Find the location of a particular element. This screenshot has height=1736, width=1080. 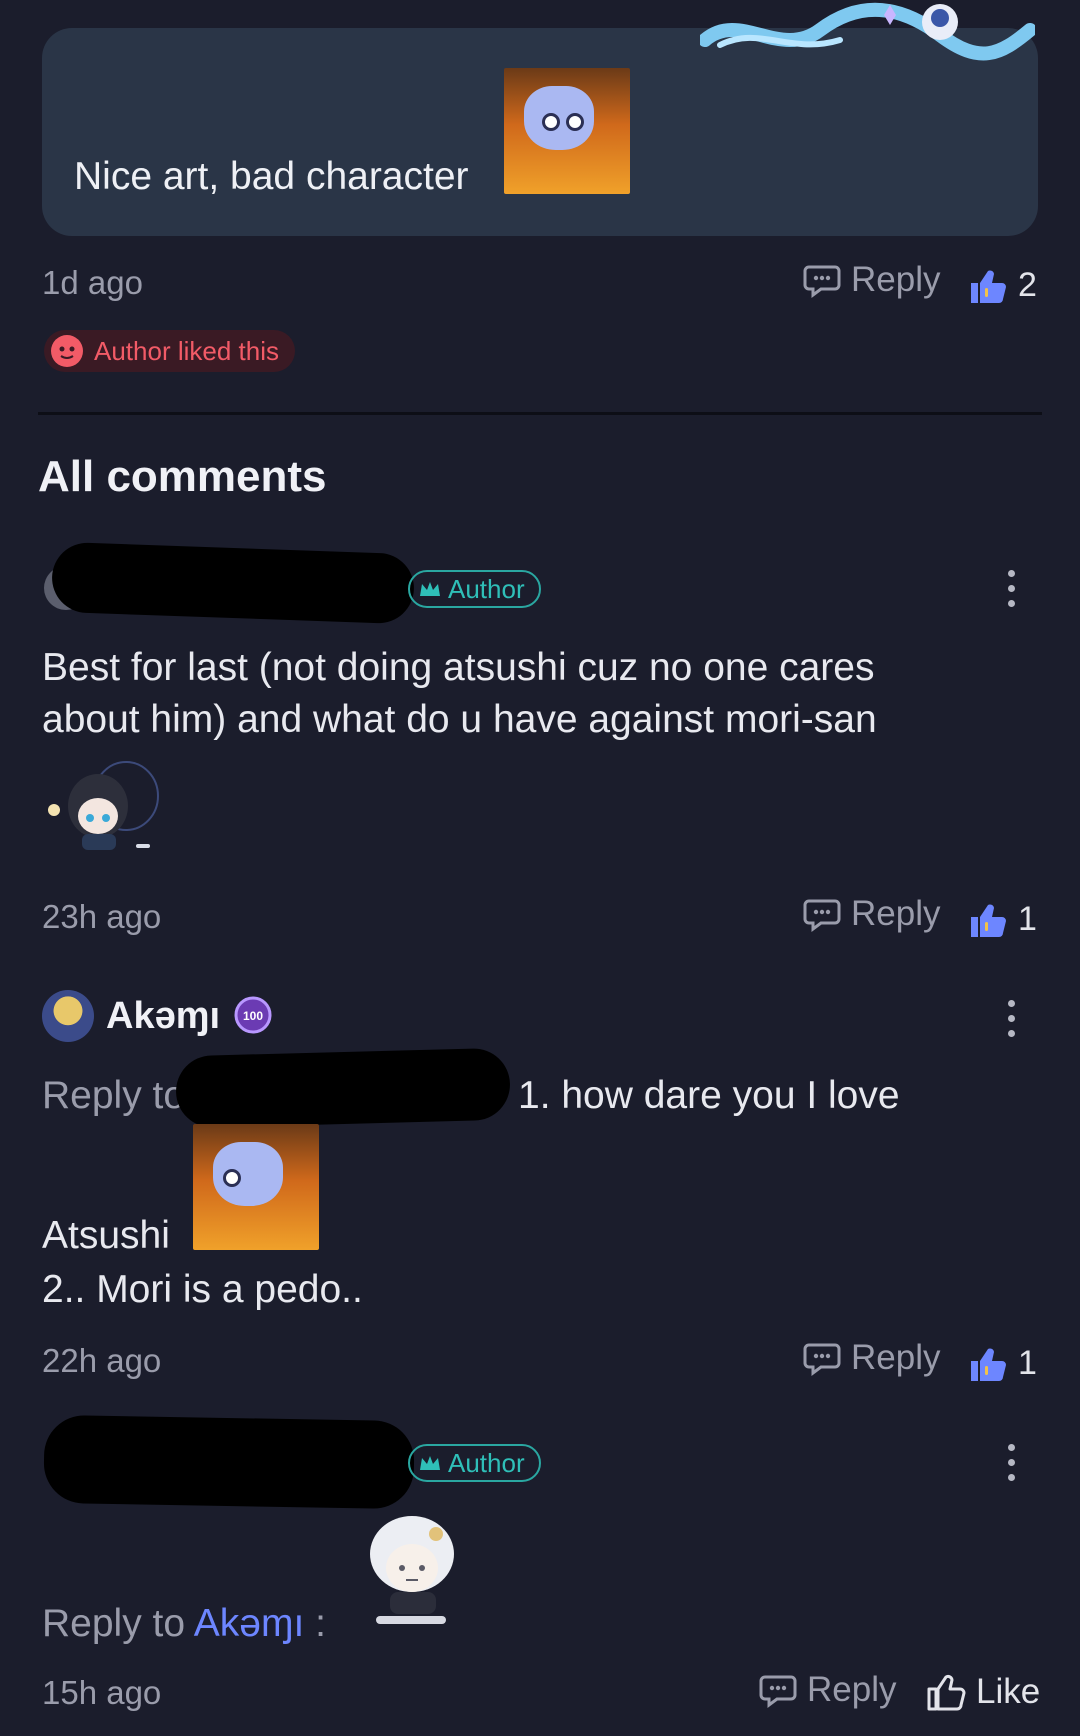

author-heart-icon is located at coordinates (67, 351).